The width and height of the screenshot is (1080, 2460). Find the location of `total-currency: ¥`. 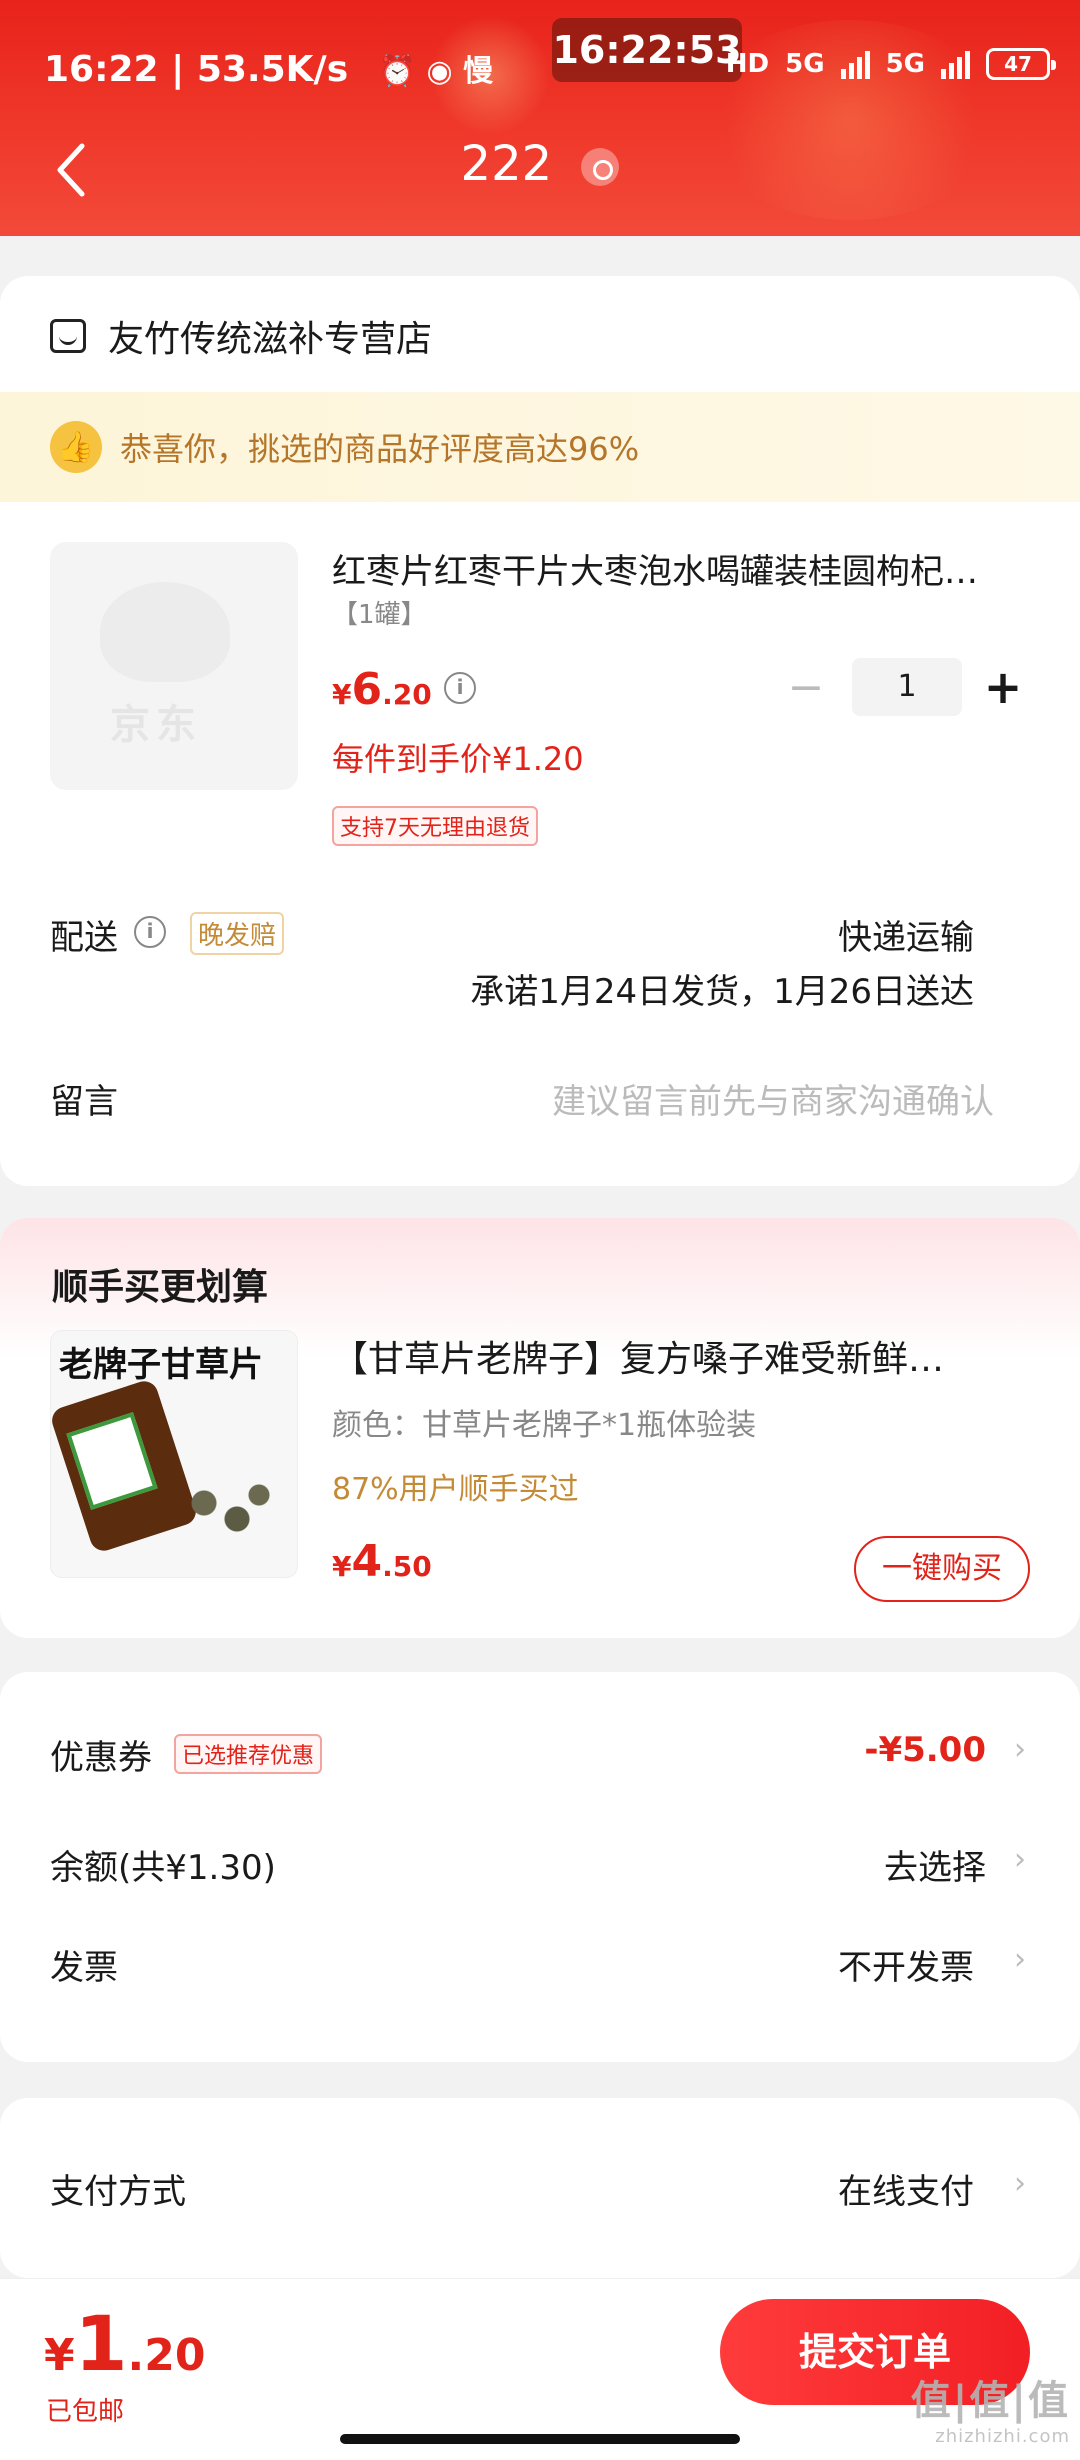

total-currency: ¥ is located at coordinates (59, 2355).